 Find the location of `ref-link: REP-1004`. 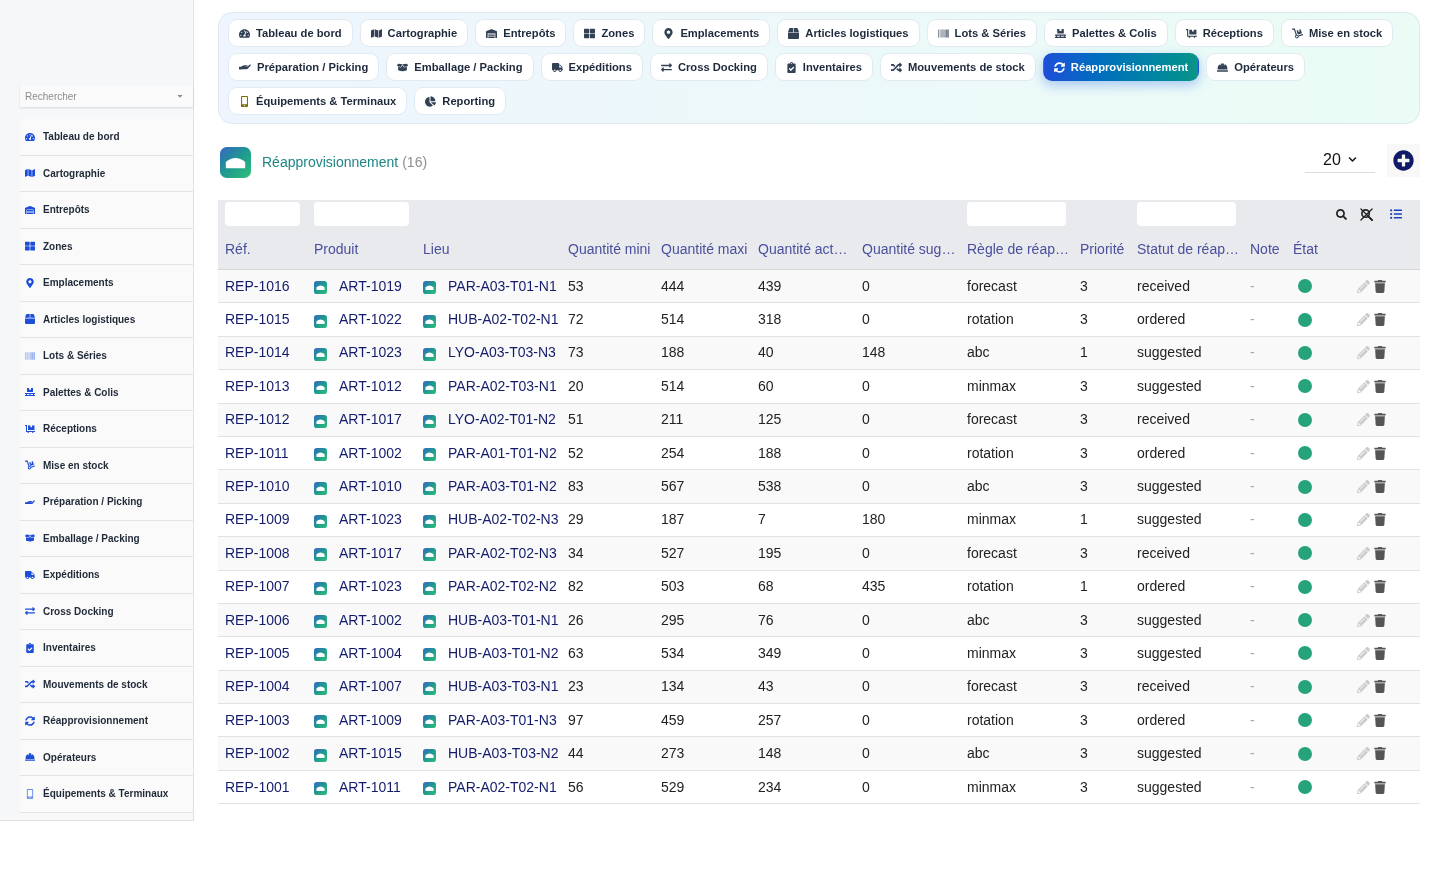

ref-link: REP-1004 is located at coordinates (257, 686).